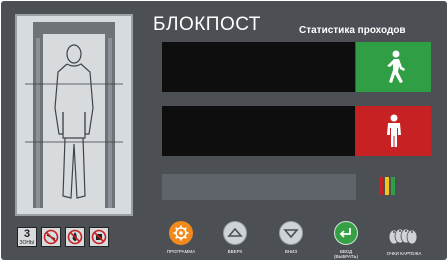 This screenshot has height=262, width=448. I want to click on zones-count-number: 3, so click(27, 234).